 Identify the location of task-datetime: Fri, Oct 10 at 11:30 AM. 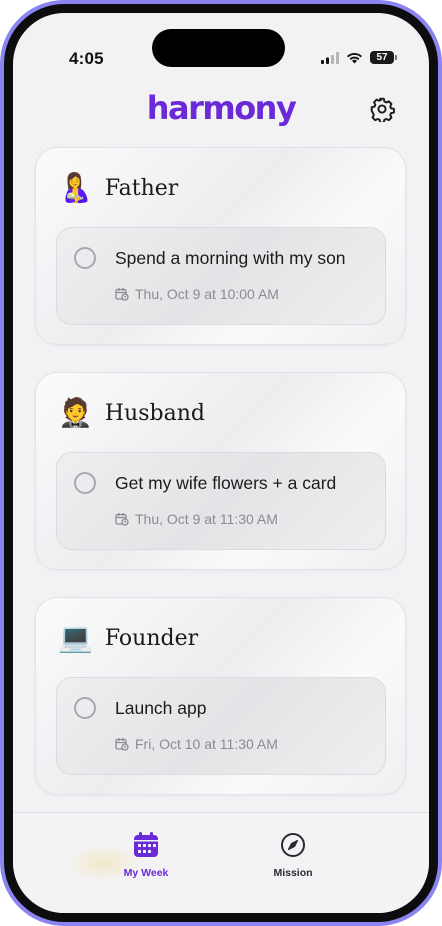
(206, 744).